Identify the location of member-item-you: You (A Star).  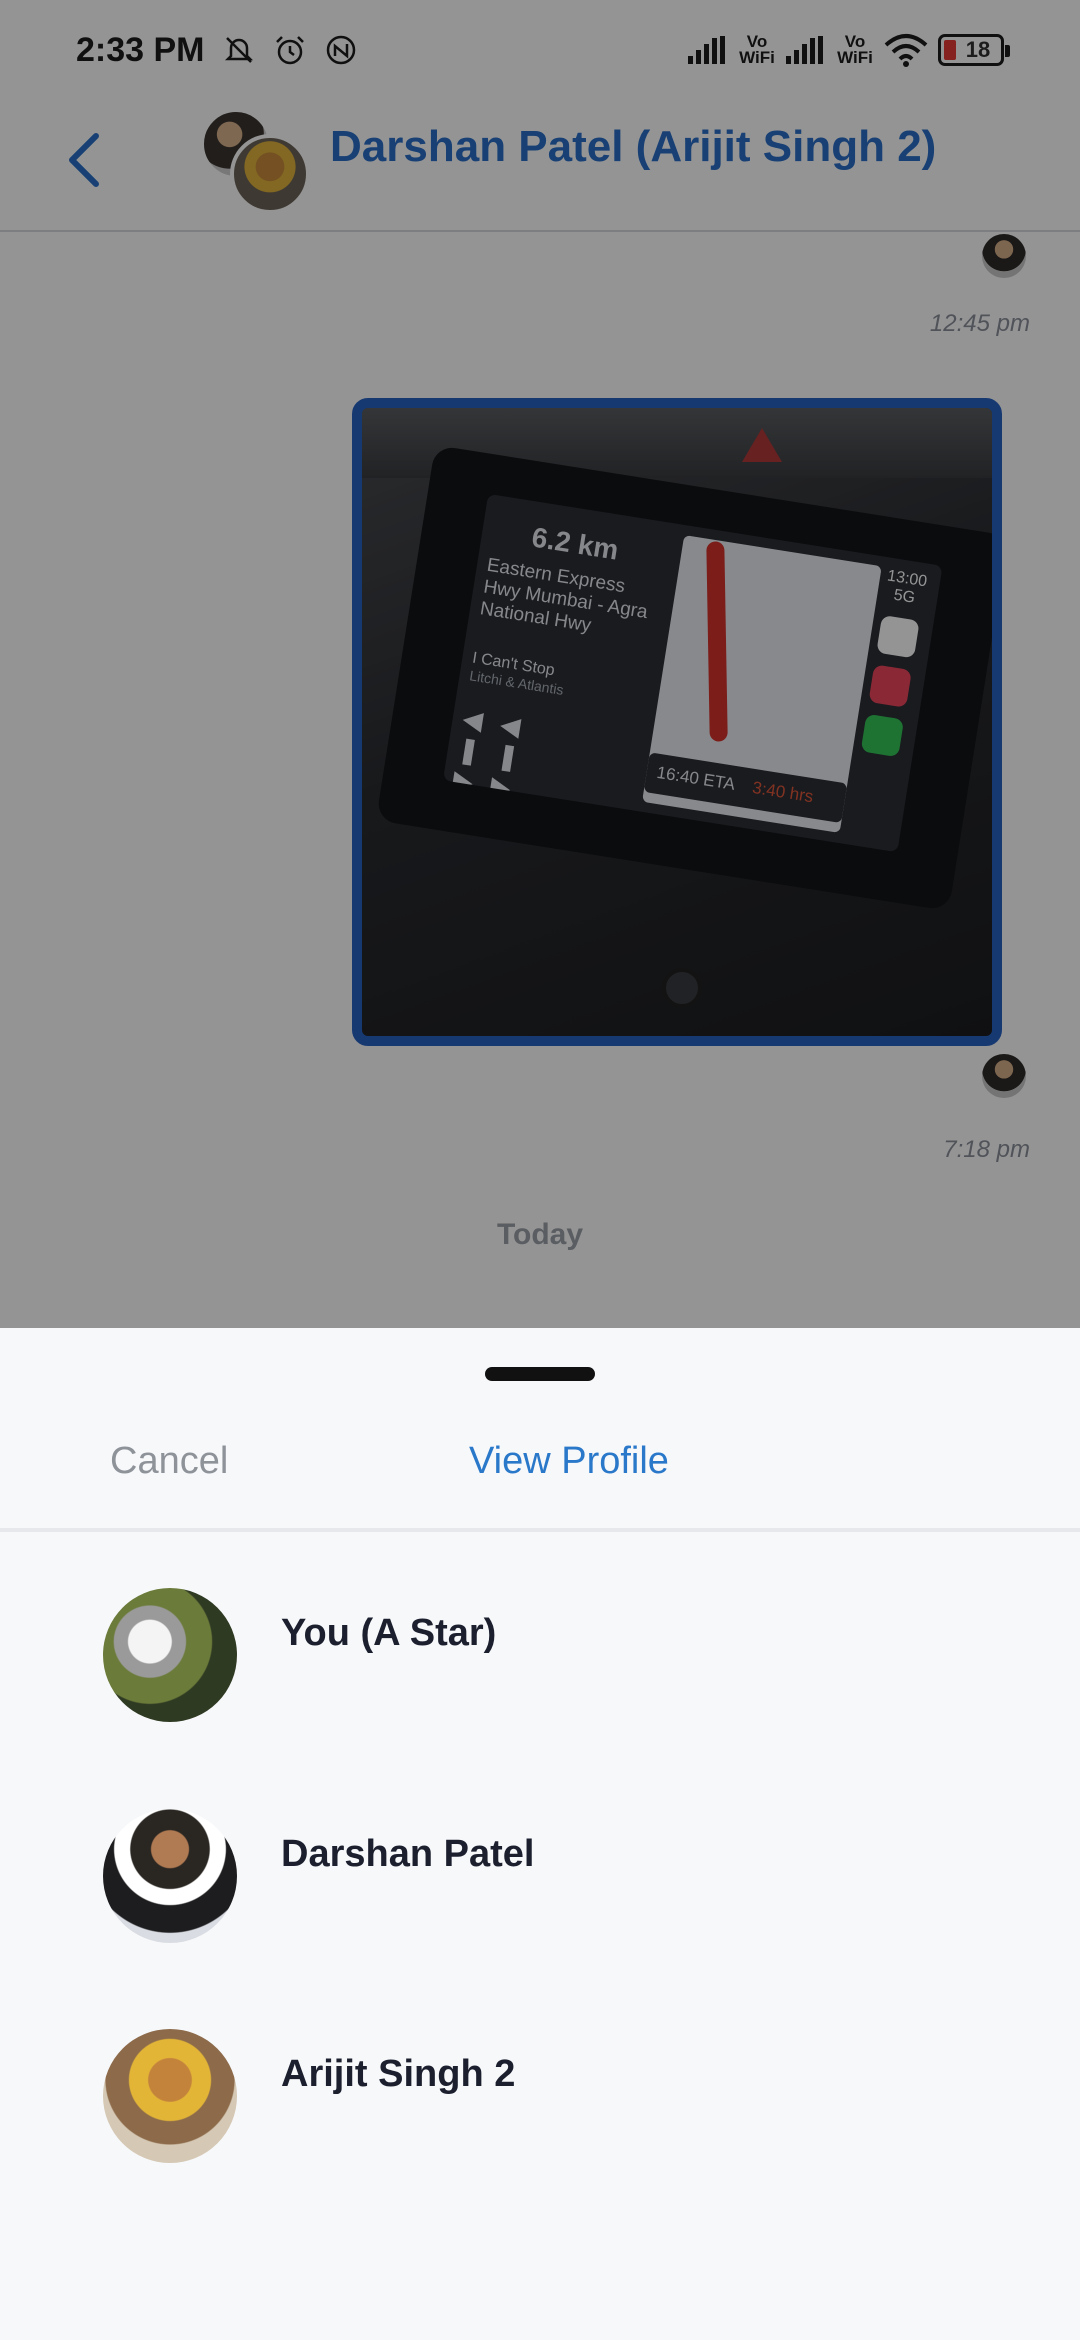
(540, 1663).